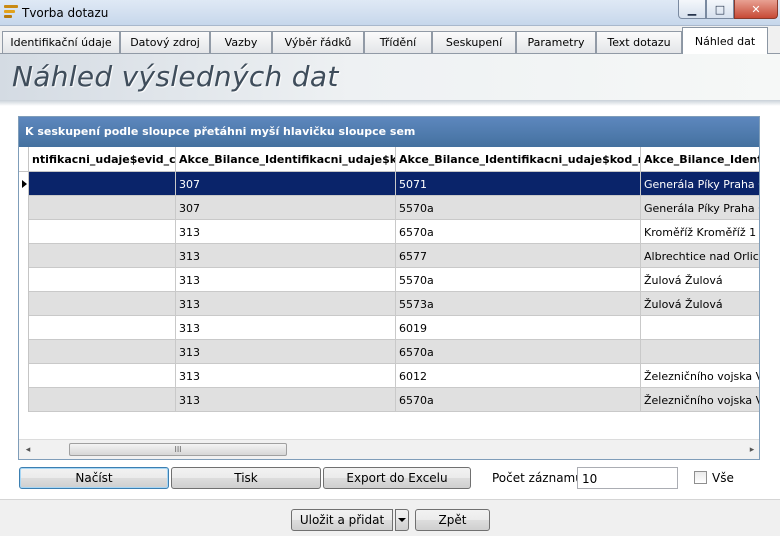  What do you see at coordinates (639, 42) in the screenshot?
I see `tab-text-dotazu: Text dotazu` at bounding box center [639, 42].